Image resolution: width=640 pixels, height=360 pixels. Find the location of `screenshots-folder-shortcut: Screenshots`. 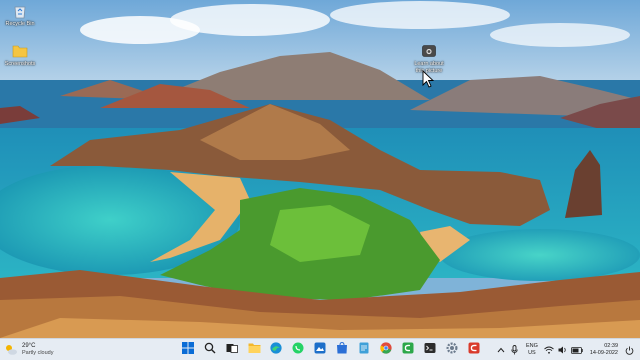

screenshots-folder-shortcut: Screenshots is located at coordinates (20, 55).